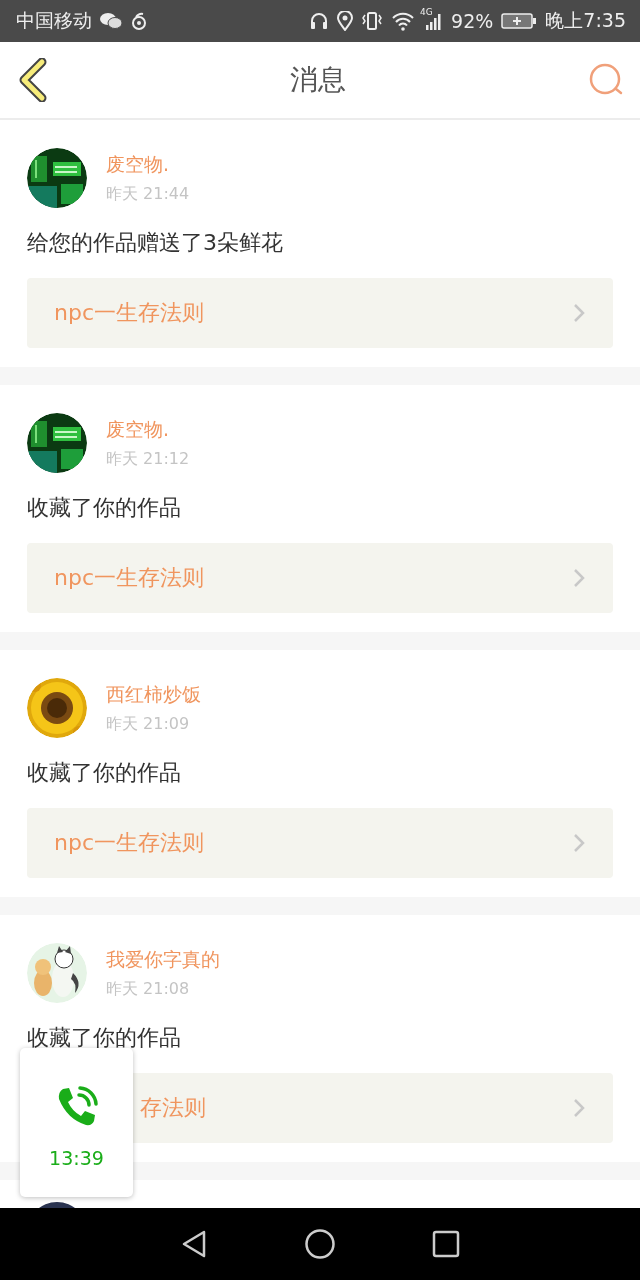 This screenshot has width=640, height=1280. Describe the element at coordinates (173, 1108) in the screenshot. I see `work-title: 存法则` at that location.